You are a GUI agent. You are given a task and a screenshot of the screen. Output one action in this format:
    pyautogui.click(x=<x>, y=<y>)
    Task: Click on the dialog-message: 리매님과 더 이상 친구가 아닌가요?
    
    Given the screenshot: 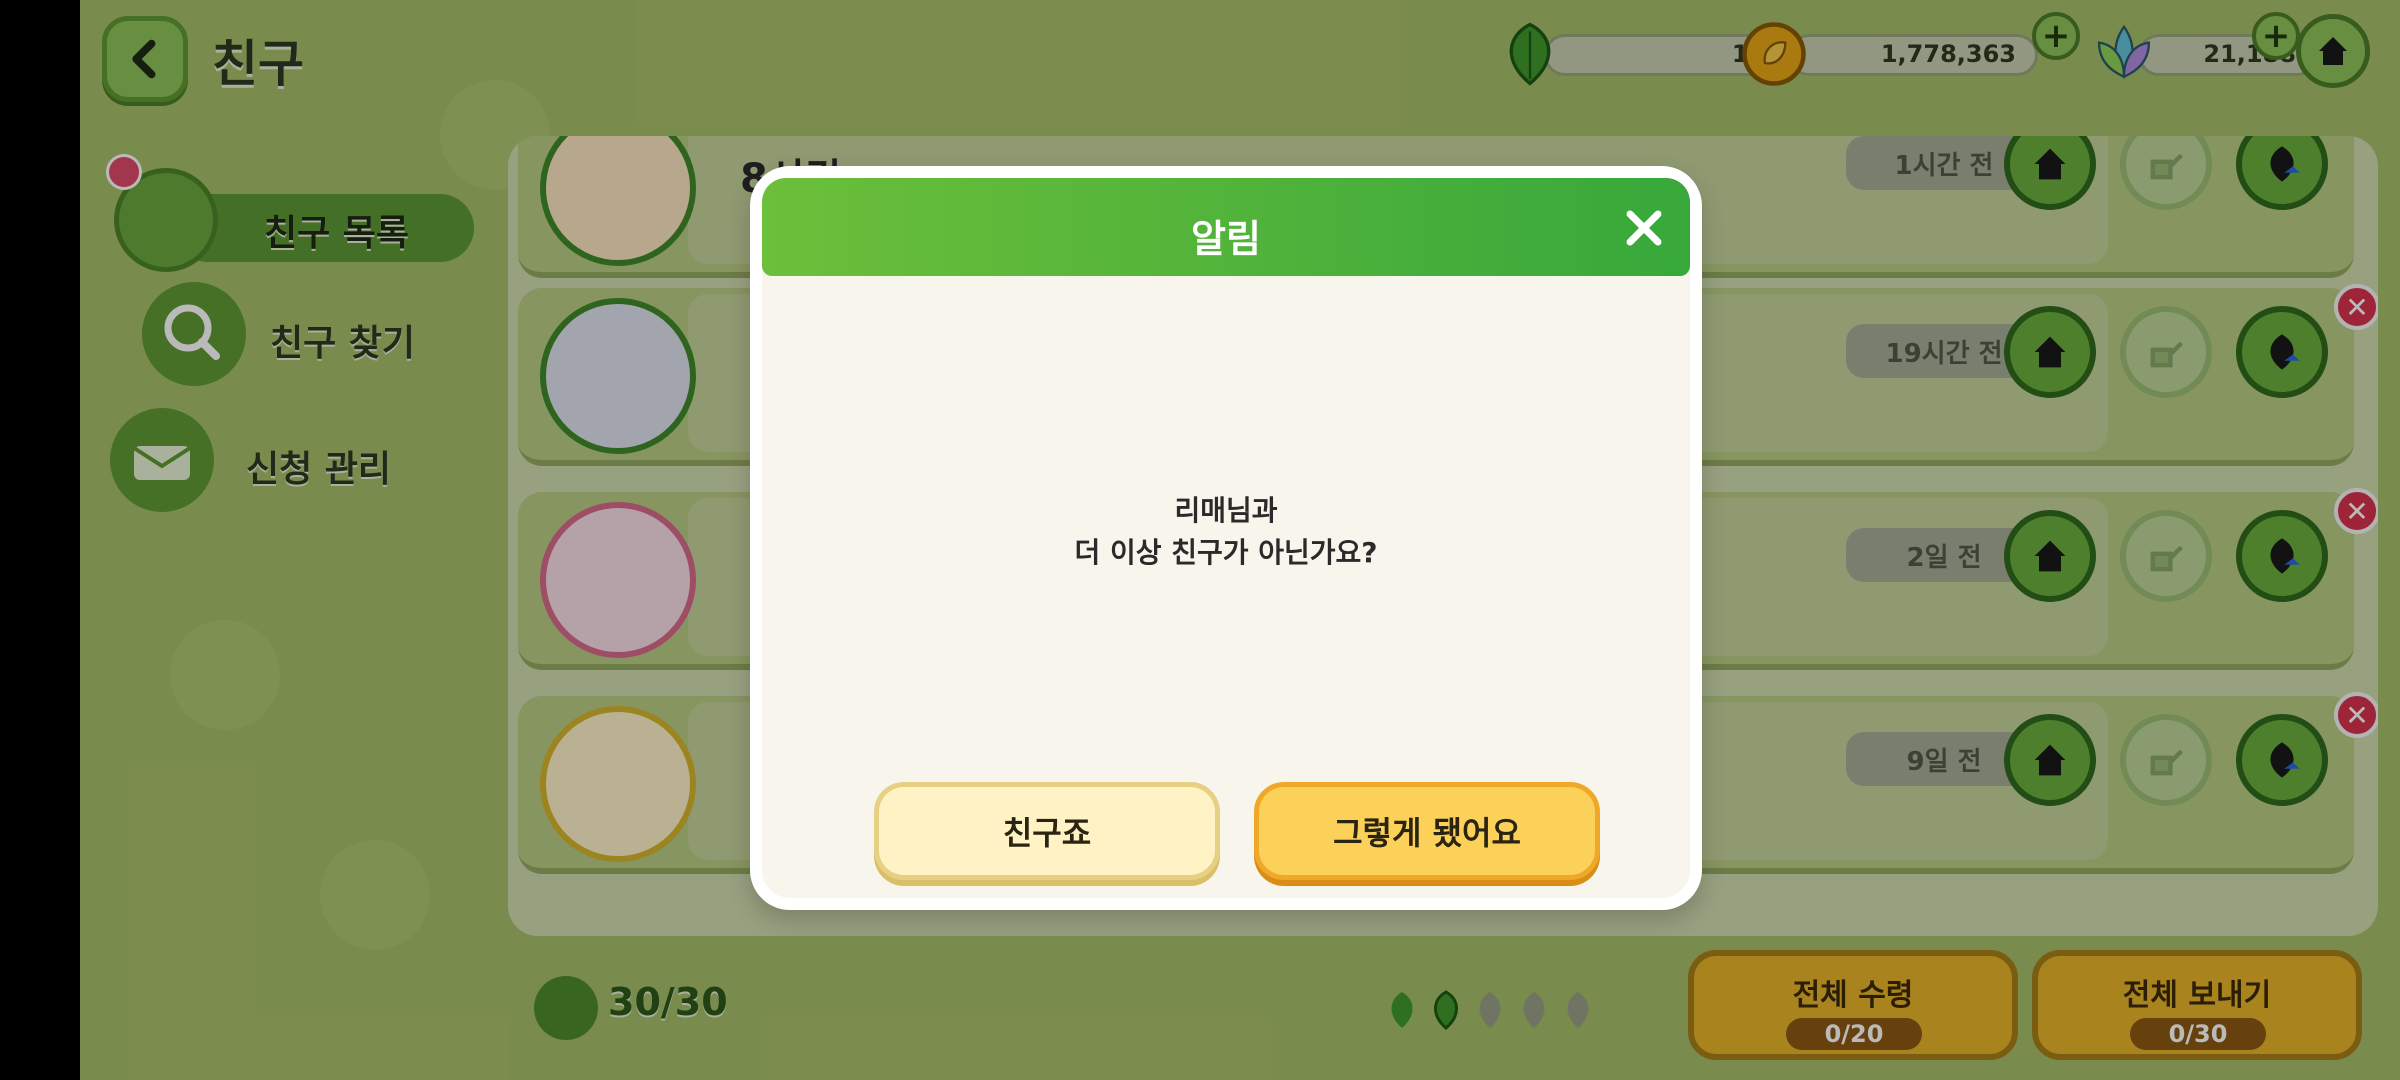 What is the action you would take?
    pyautogui.click(x=1226, y=532)
    